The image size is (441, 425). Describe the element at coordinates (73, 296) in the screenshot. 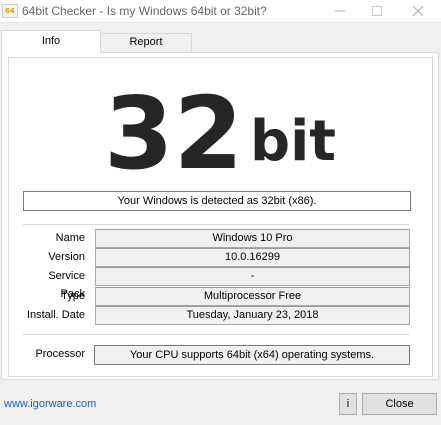

I see `type-label: Type` at that location.